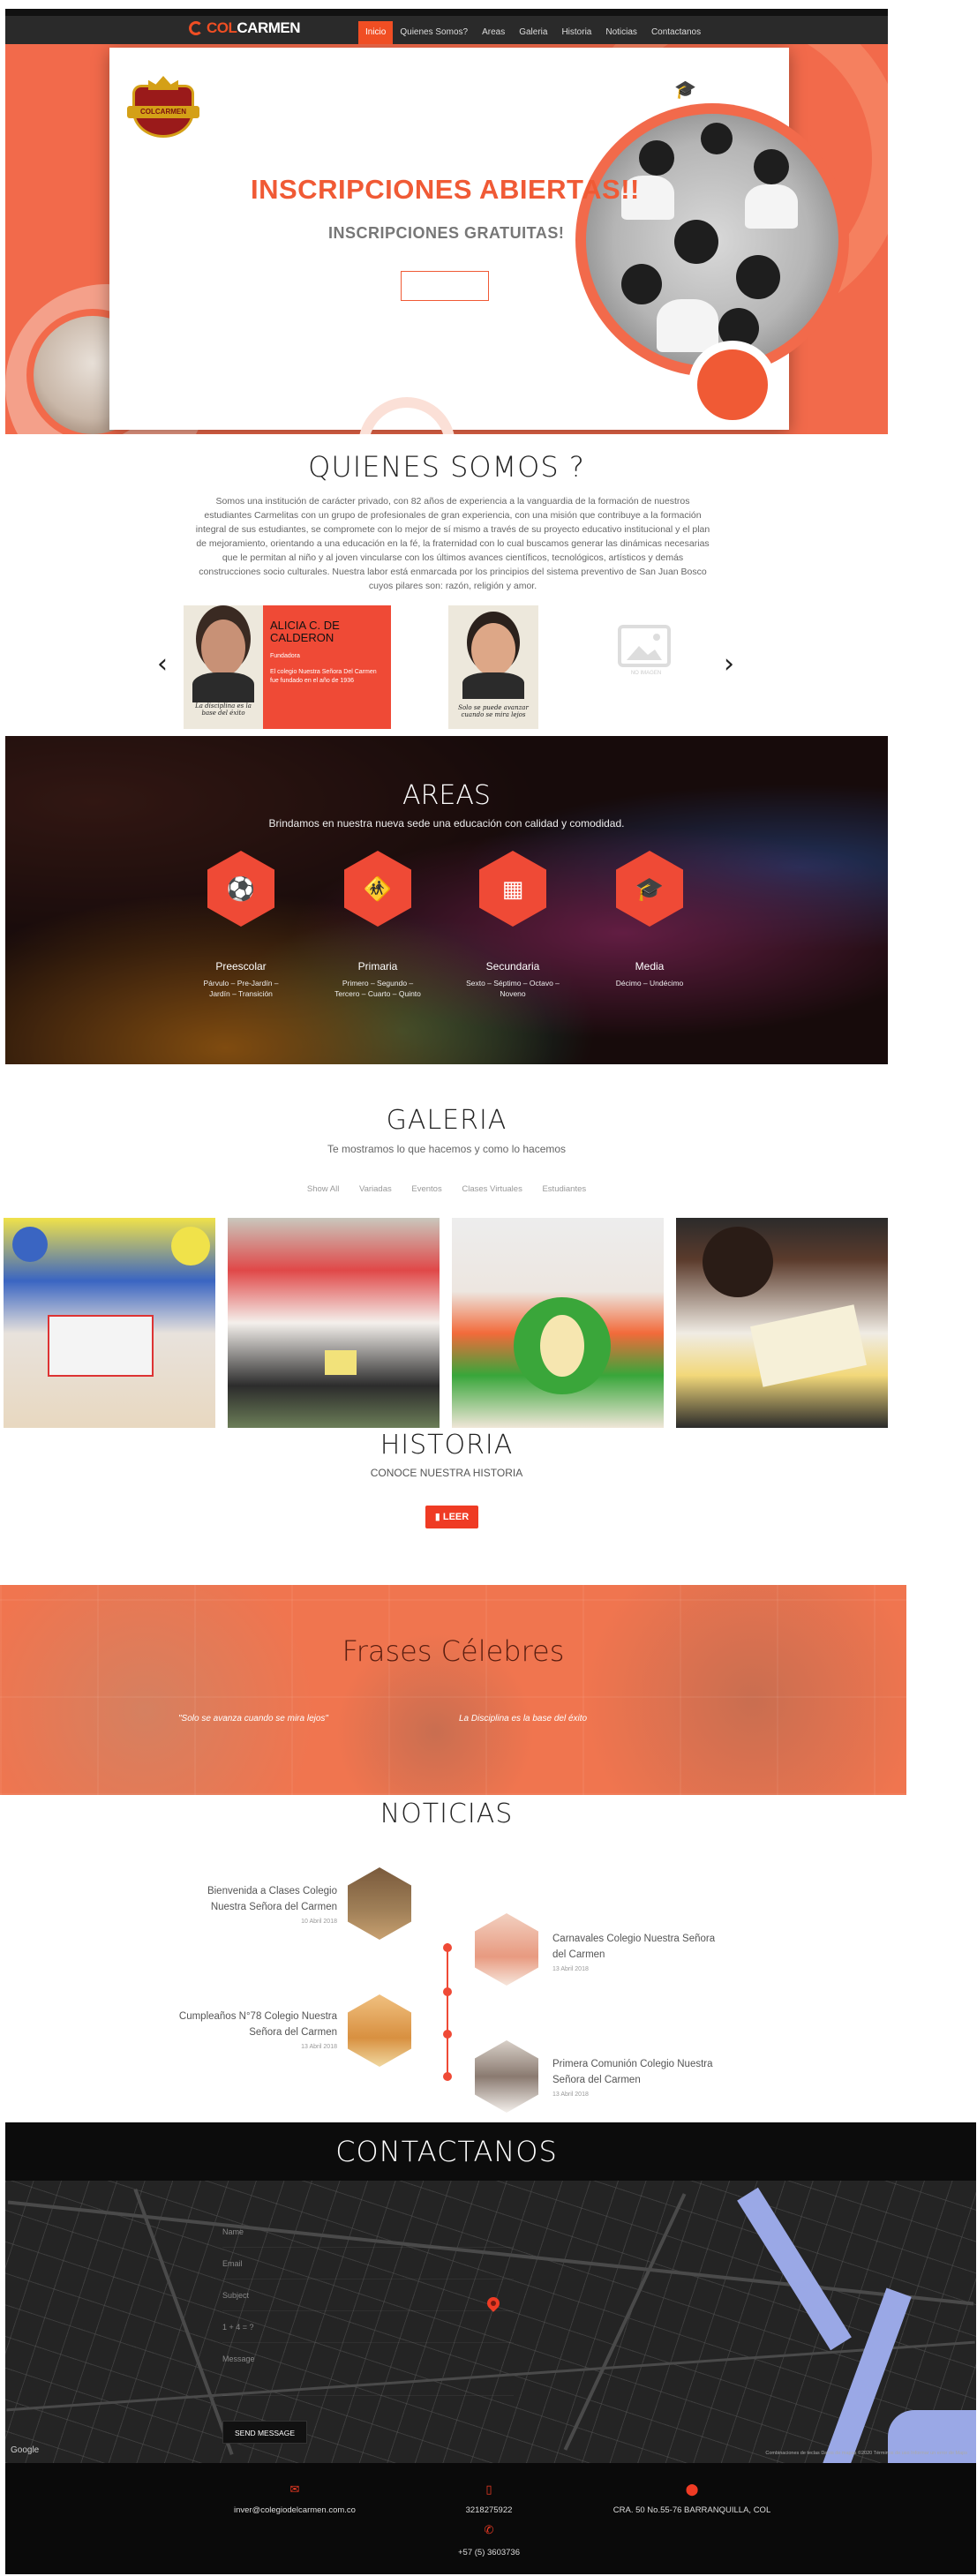 Image resolution: width=977 pixels, height=2576 pixels. What do you see at coordinates (732, 385) in the screenshot?
I see `decorative-circle` at bounding box center [732, 385].